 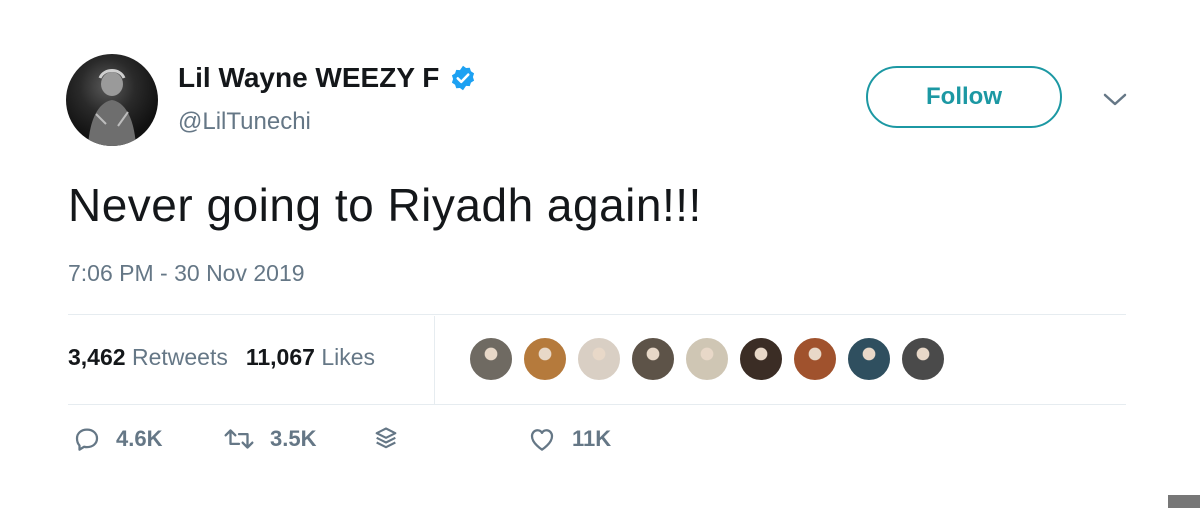 I want to click on user-name-row: Lil Wayne WEEZY F, so click(x=327, y=78).